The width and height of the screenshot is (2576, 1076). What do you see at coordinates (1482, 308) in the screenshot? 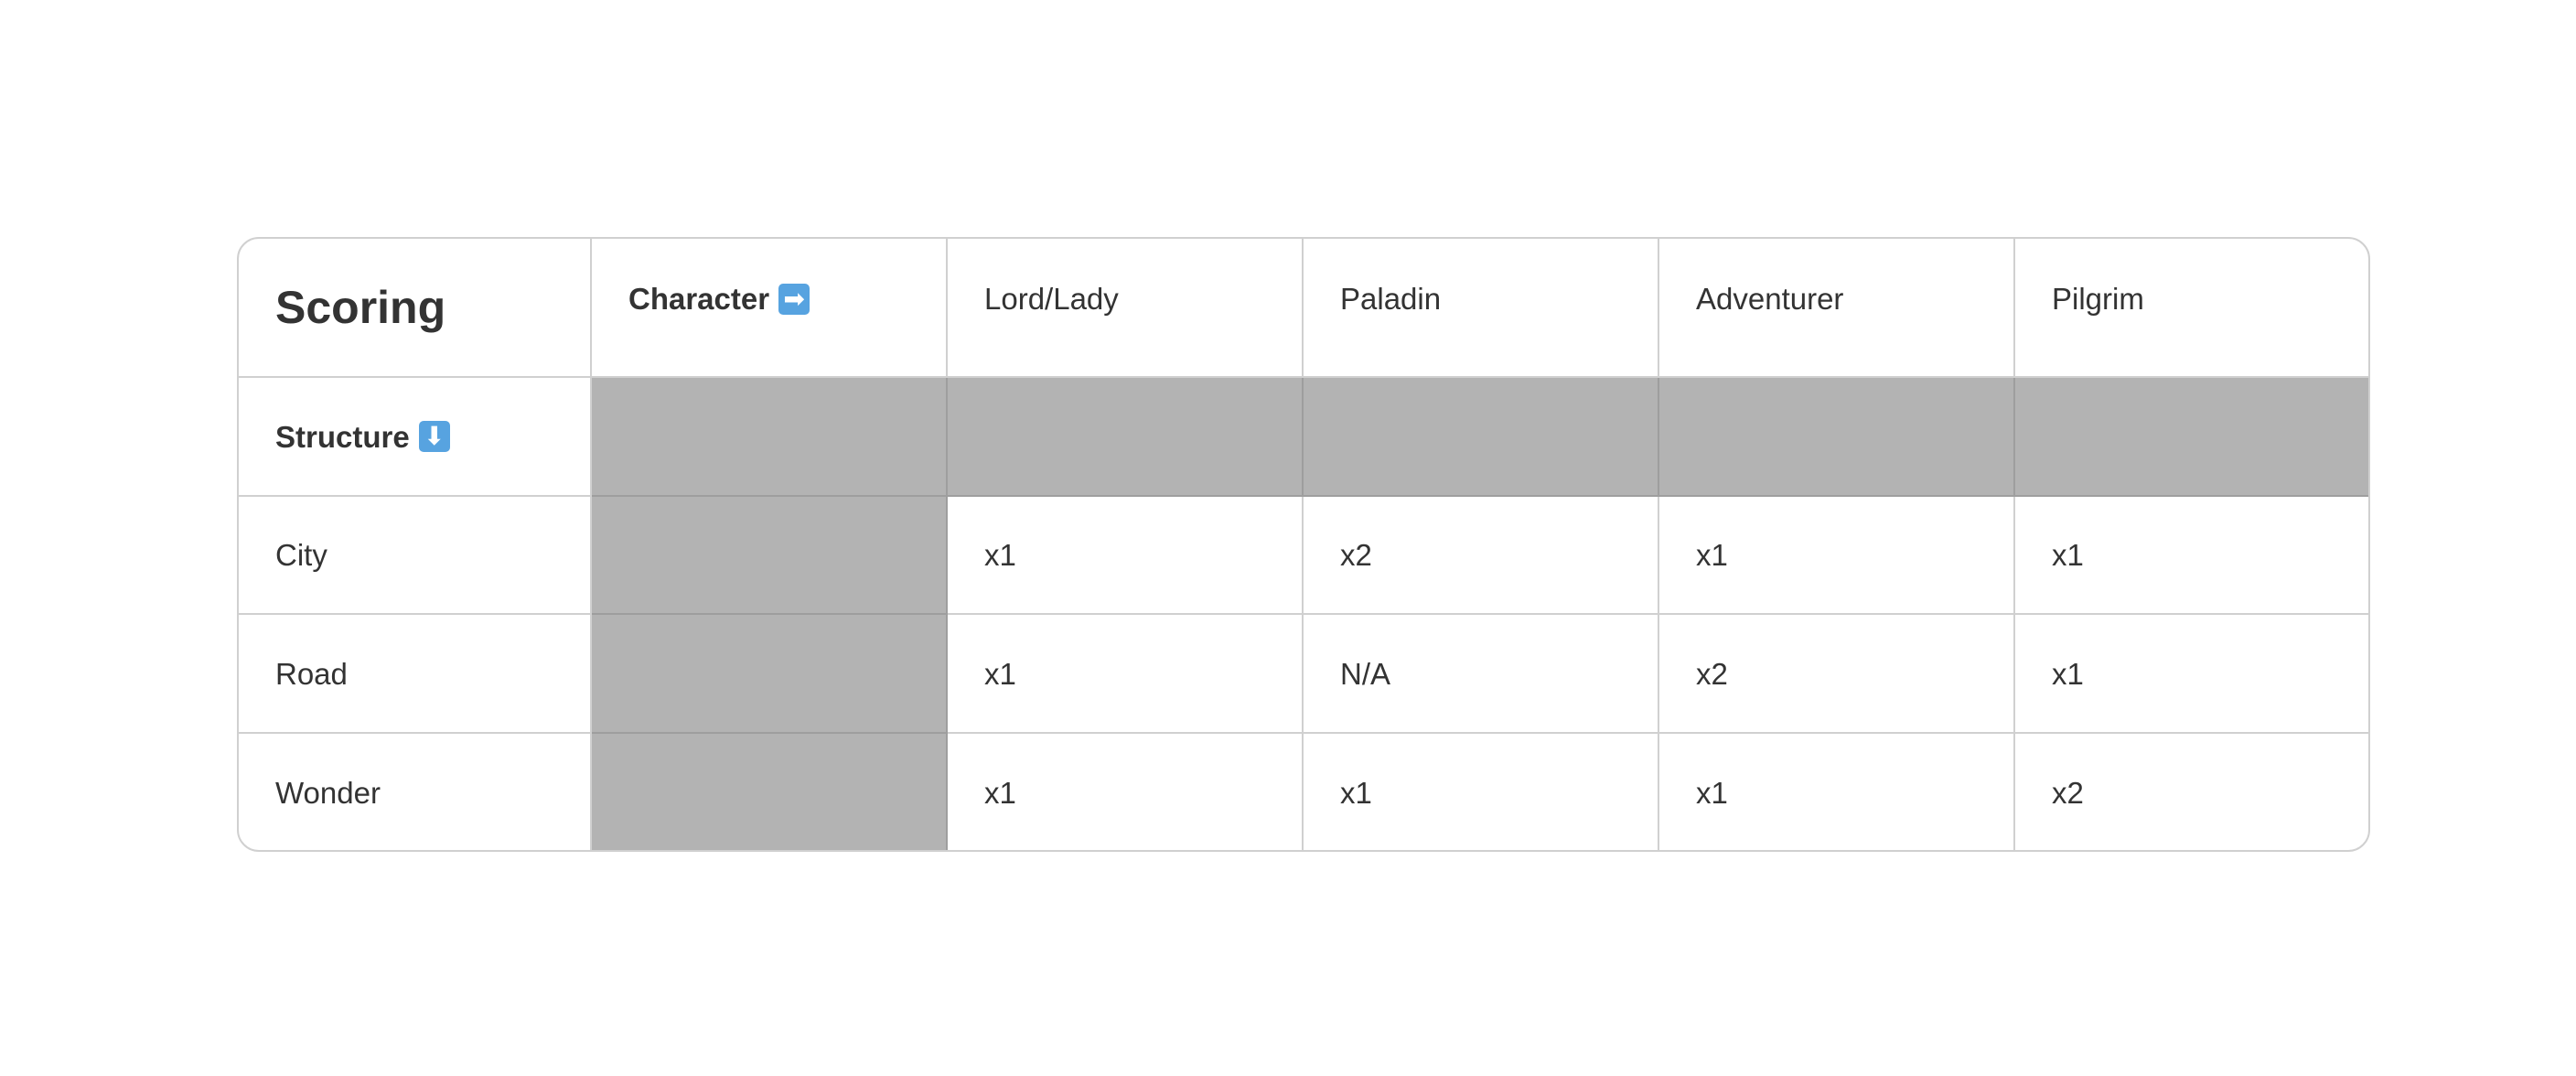
I see `column-header-paladin: Paladin` at bounding box center [1482, 308].